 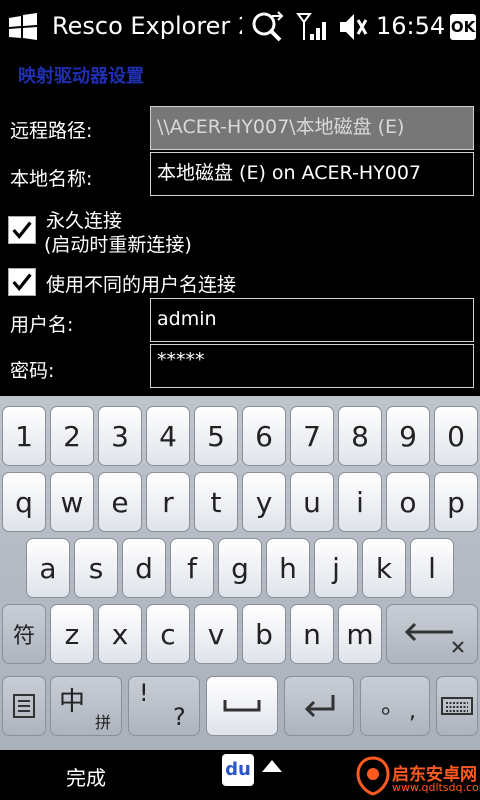 What do you see at coordinates (434, 637) in the screenshot?
I see `backspace-icon` at bounding box center [434, 637].